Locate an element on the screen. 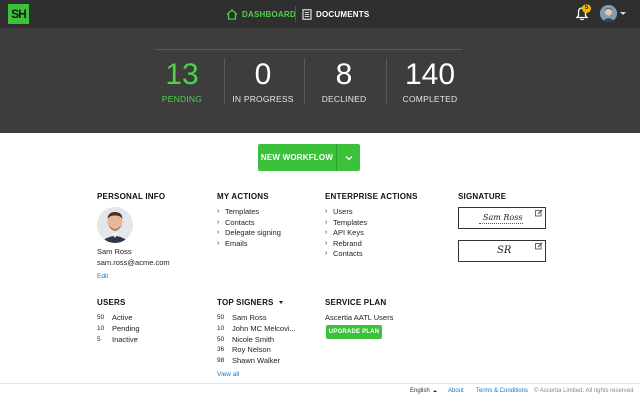 The width and height of the screenshot is (640, 400). footer-about-link: About is located at coordinates (456, 391).